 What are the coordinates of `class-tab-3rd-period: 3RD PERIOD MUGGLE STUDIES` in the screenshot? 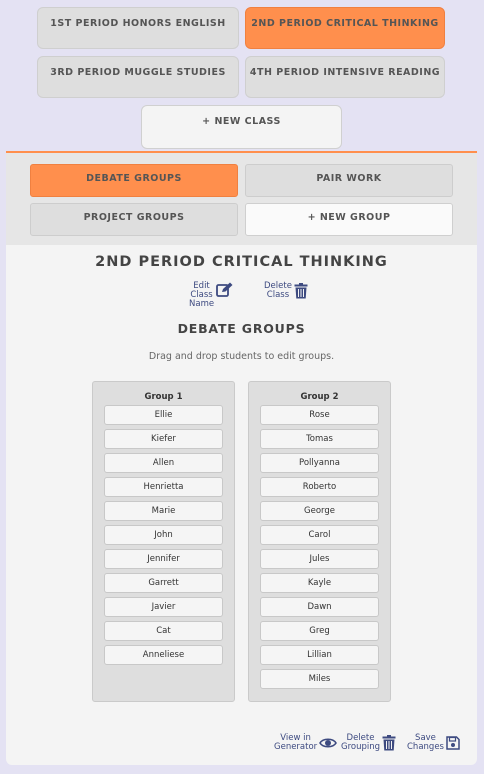 It's located at (138, 77).